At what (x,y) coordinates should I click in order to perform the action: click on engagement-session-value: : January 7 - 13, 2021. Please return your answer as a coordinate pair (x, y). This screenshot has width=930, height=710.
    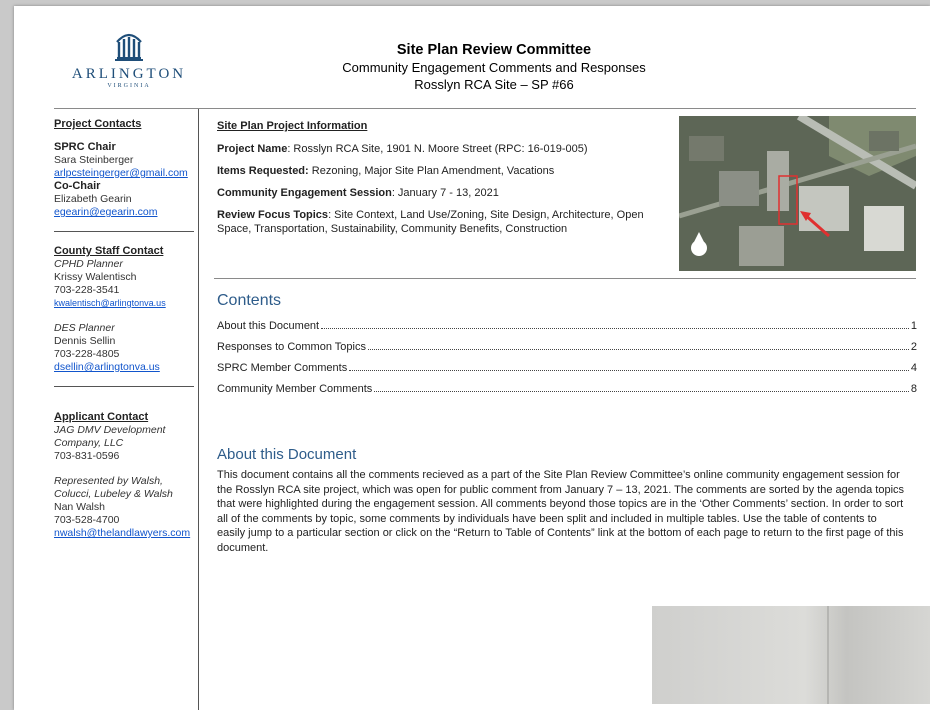
    Looking at the image, I should click on (445, 193).